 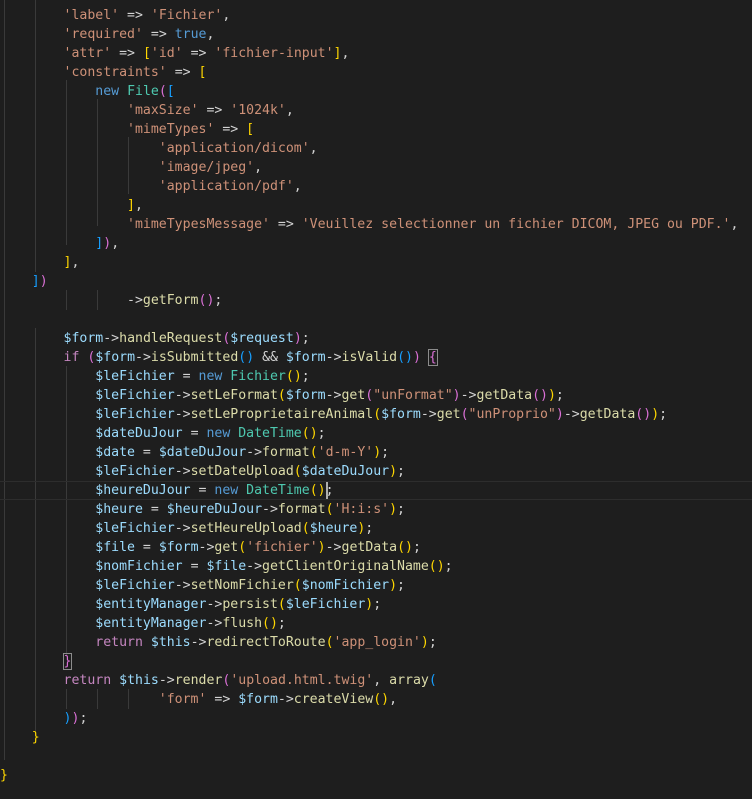 I want to click on code-line: 'mimeTypes' => [, so click(x=376, y=129).